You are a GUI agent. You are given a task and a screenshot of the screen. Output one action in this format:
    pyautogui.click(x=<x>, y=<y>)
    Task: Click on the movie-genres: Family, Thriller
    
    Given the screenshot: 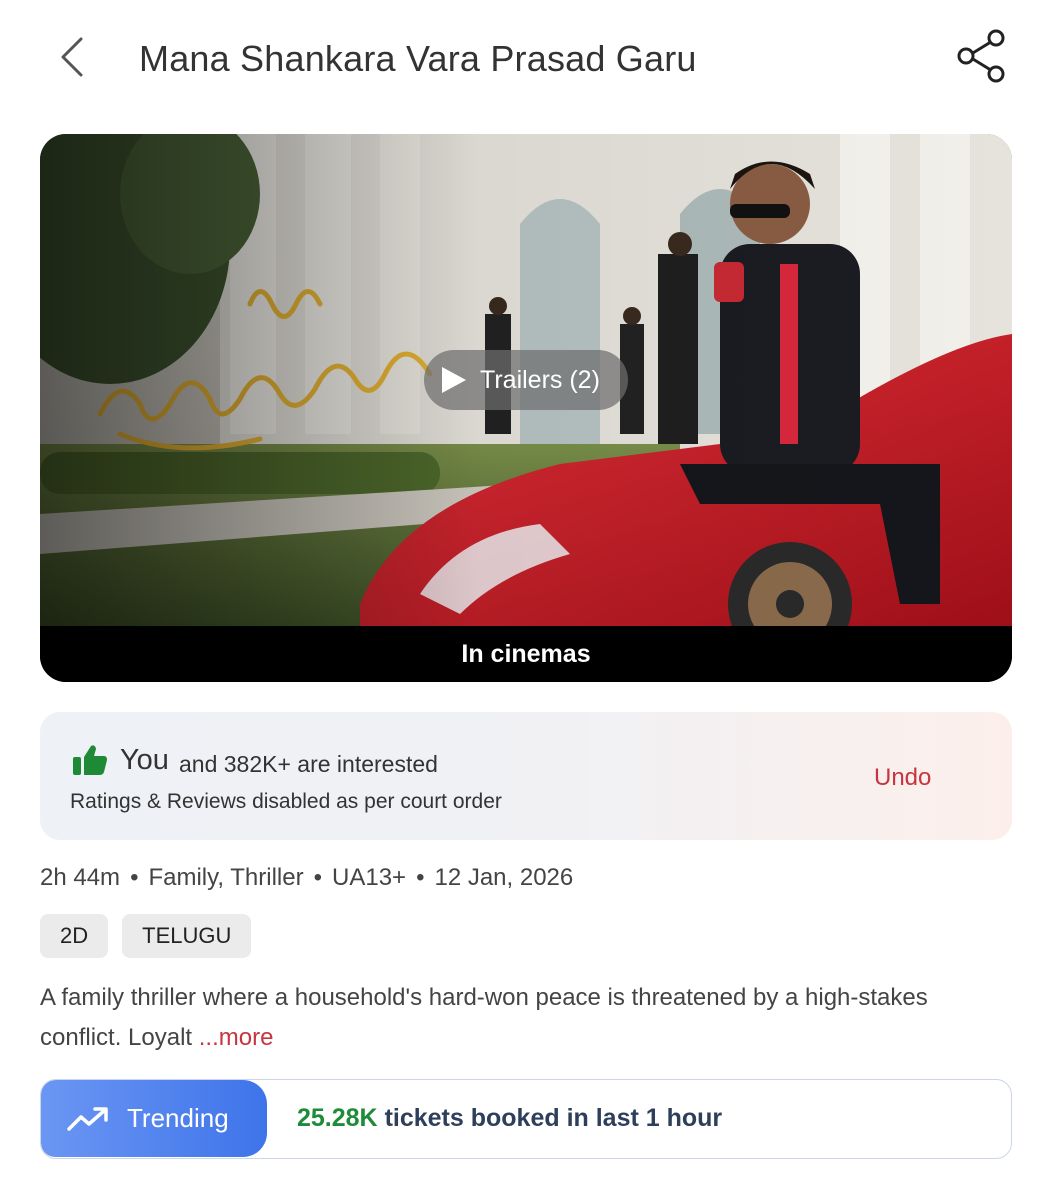 What is the action you would take?
    pyautogui.click(x=226, y=877)
    